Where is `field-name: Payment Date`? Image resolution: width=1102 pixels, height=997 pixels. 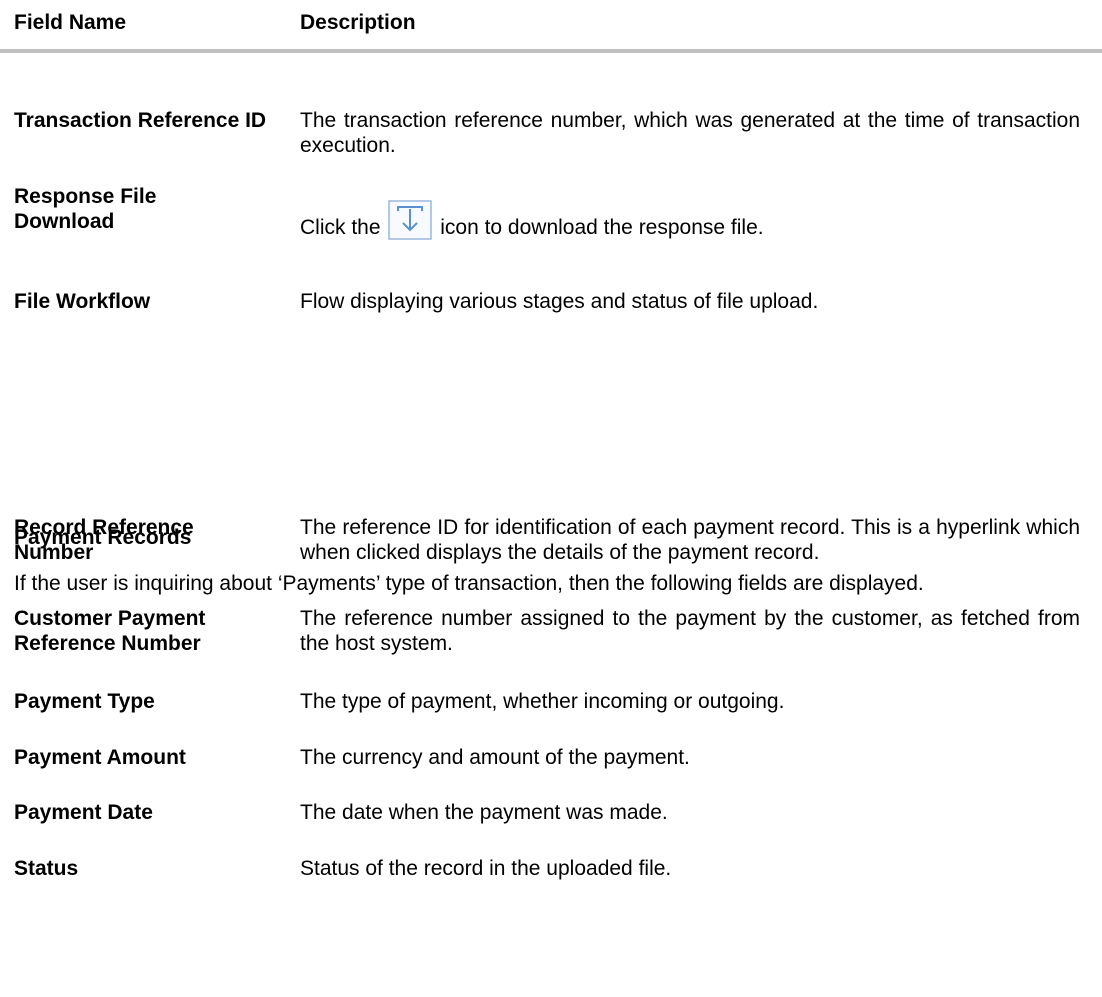 field-name: Payment Date is located at coordinates (83, 812).